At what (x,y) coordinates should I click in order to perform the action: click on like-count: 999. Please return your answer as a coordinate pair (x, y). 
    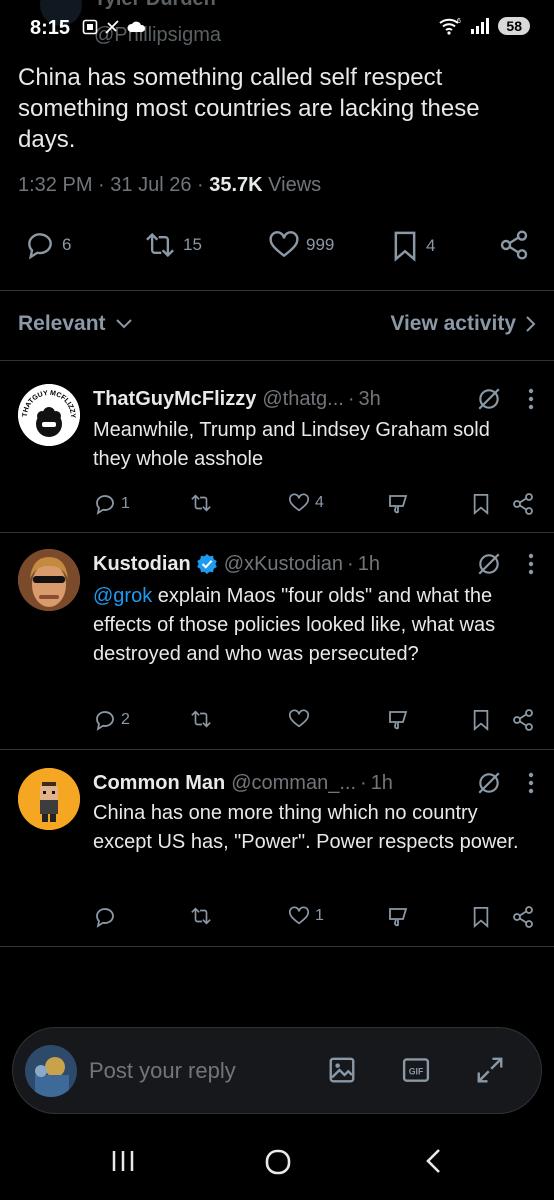
    Looking at the image, I should click on (320, 244).